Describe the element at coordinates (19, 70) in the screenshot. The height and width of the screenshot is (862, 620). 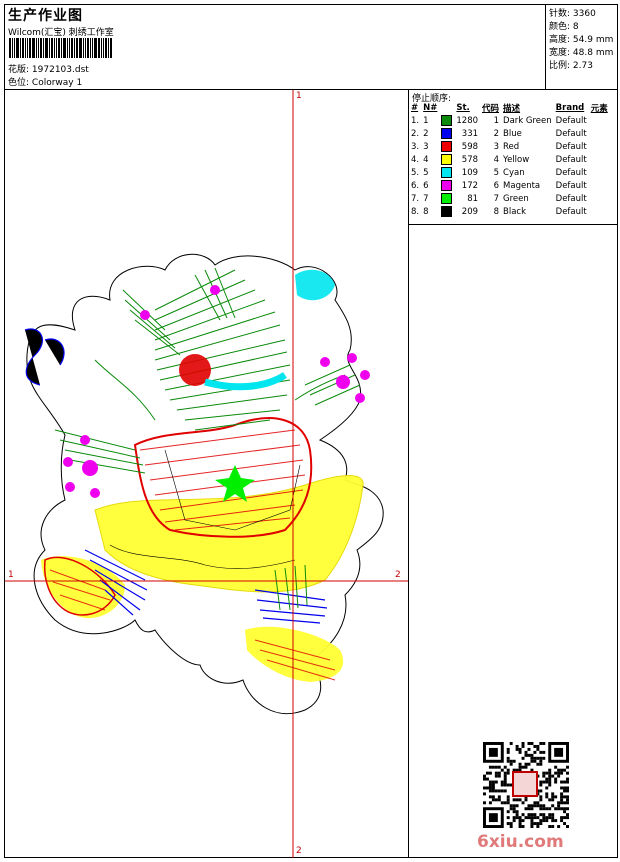
I see `pattern-label: 花版:` at that location.